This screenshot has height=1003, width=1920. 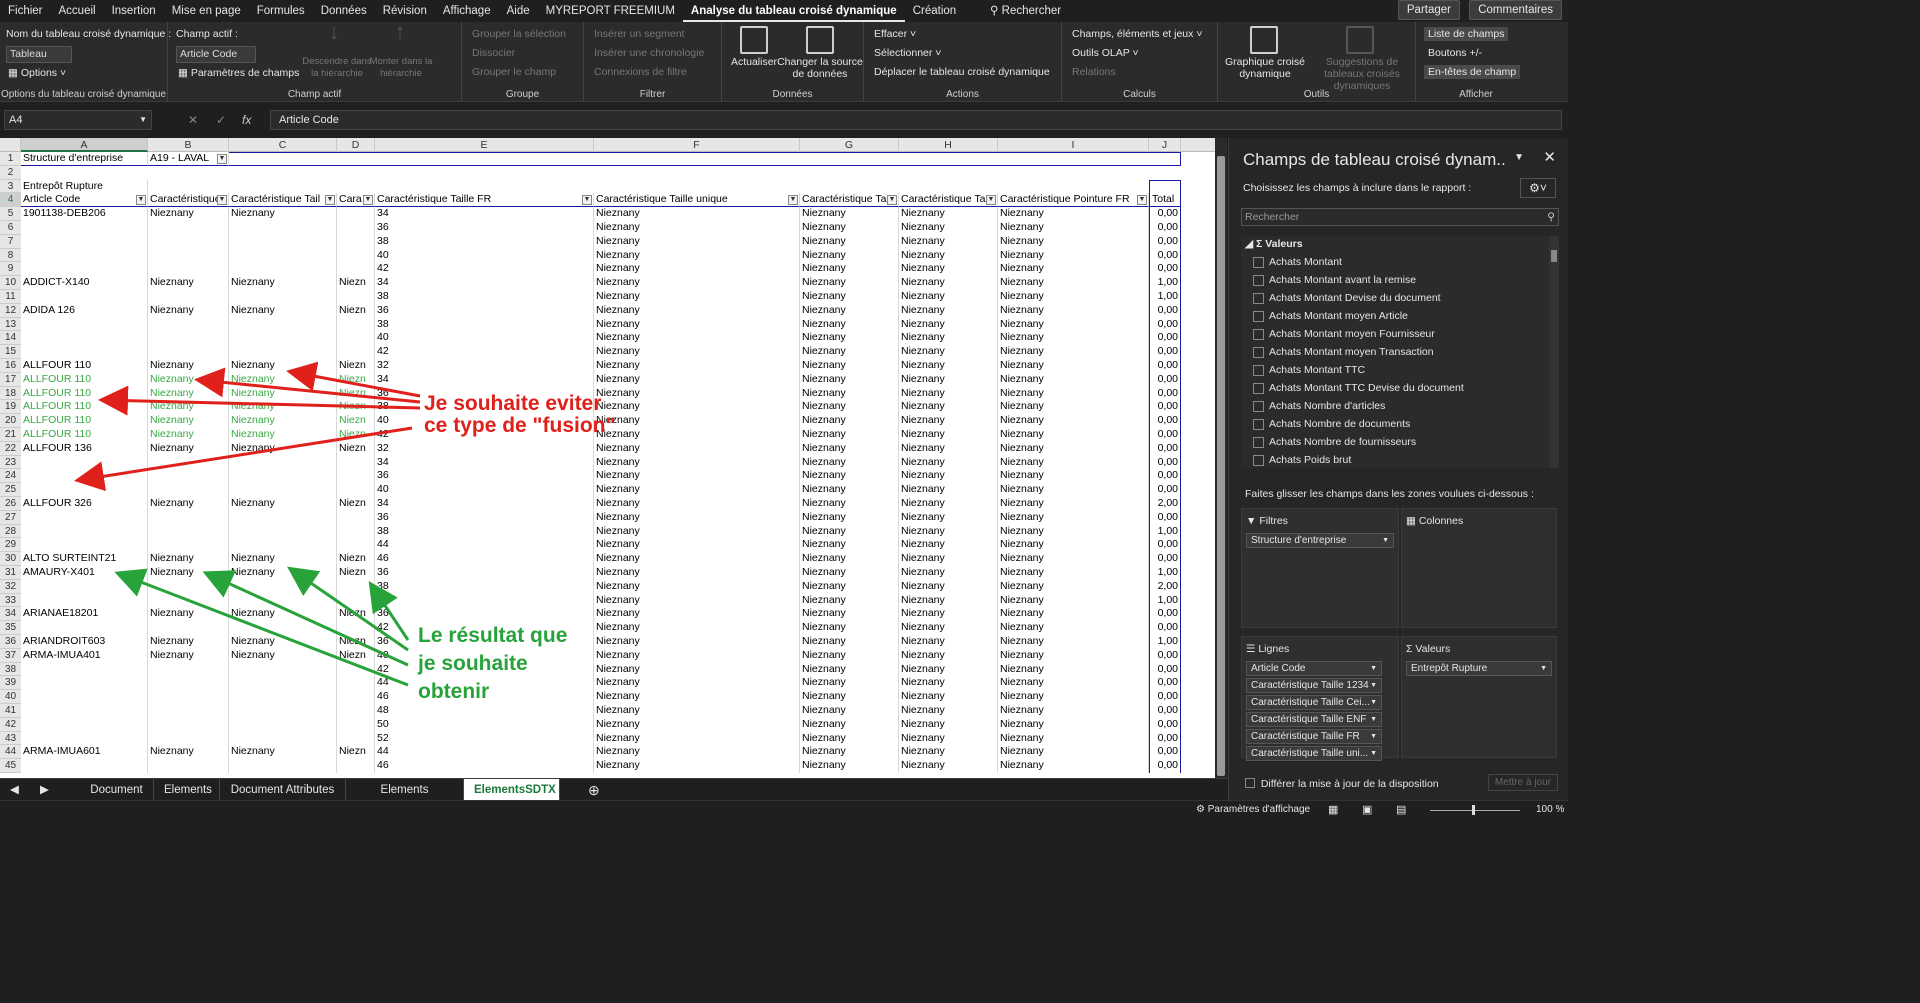 I want to click on row-number: 42, so click(x=10, y=724).